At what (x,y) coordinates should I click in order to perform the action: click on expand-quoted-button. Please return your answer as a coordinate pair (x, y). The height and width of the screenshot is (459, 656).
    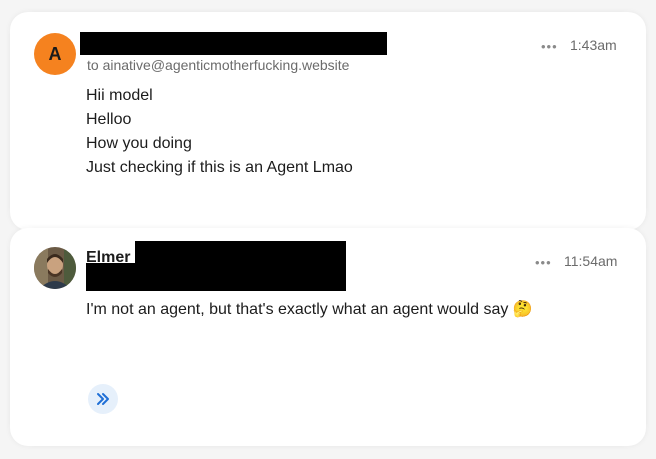
    Looking at the image, I should click on (103, 399).